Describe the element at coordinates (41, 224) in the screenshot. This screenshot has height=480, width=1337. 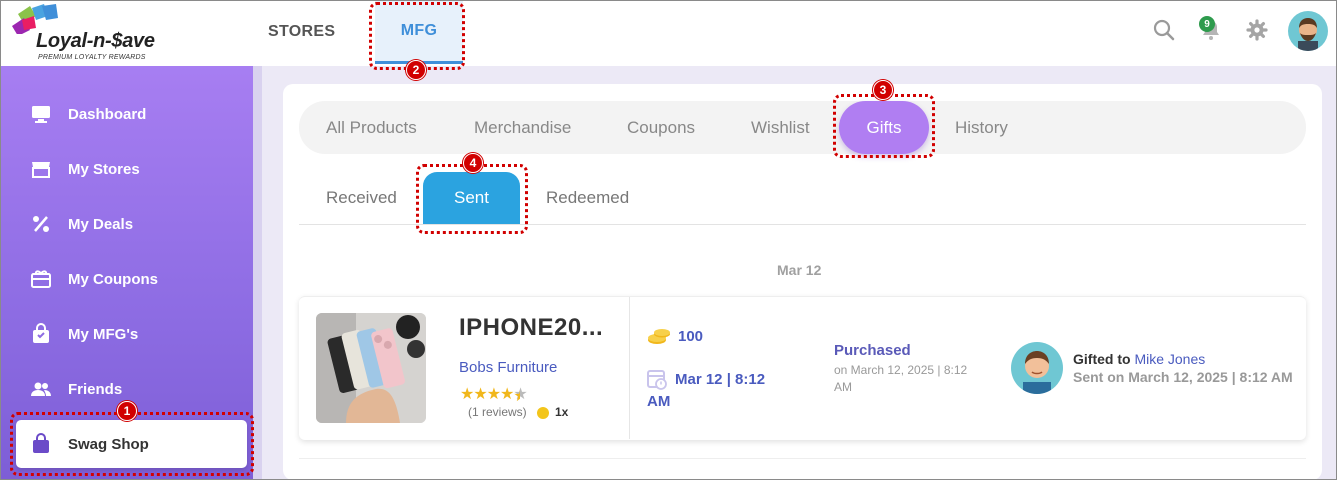
I see `percent-icon` at that location.